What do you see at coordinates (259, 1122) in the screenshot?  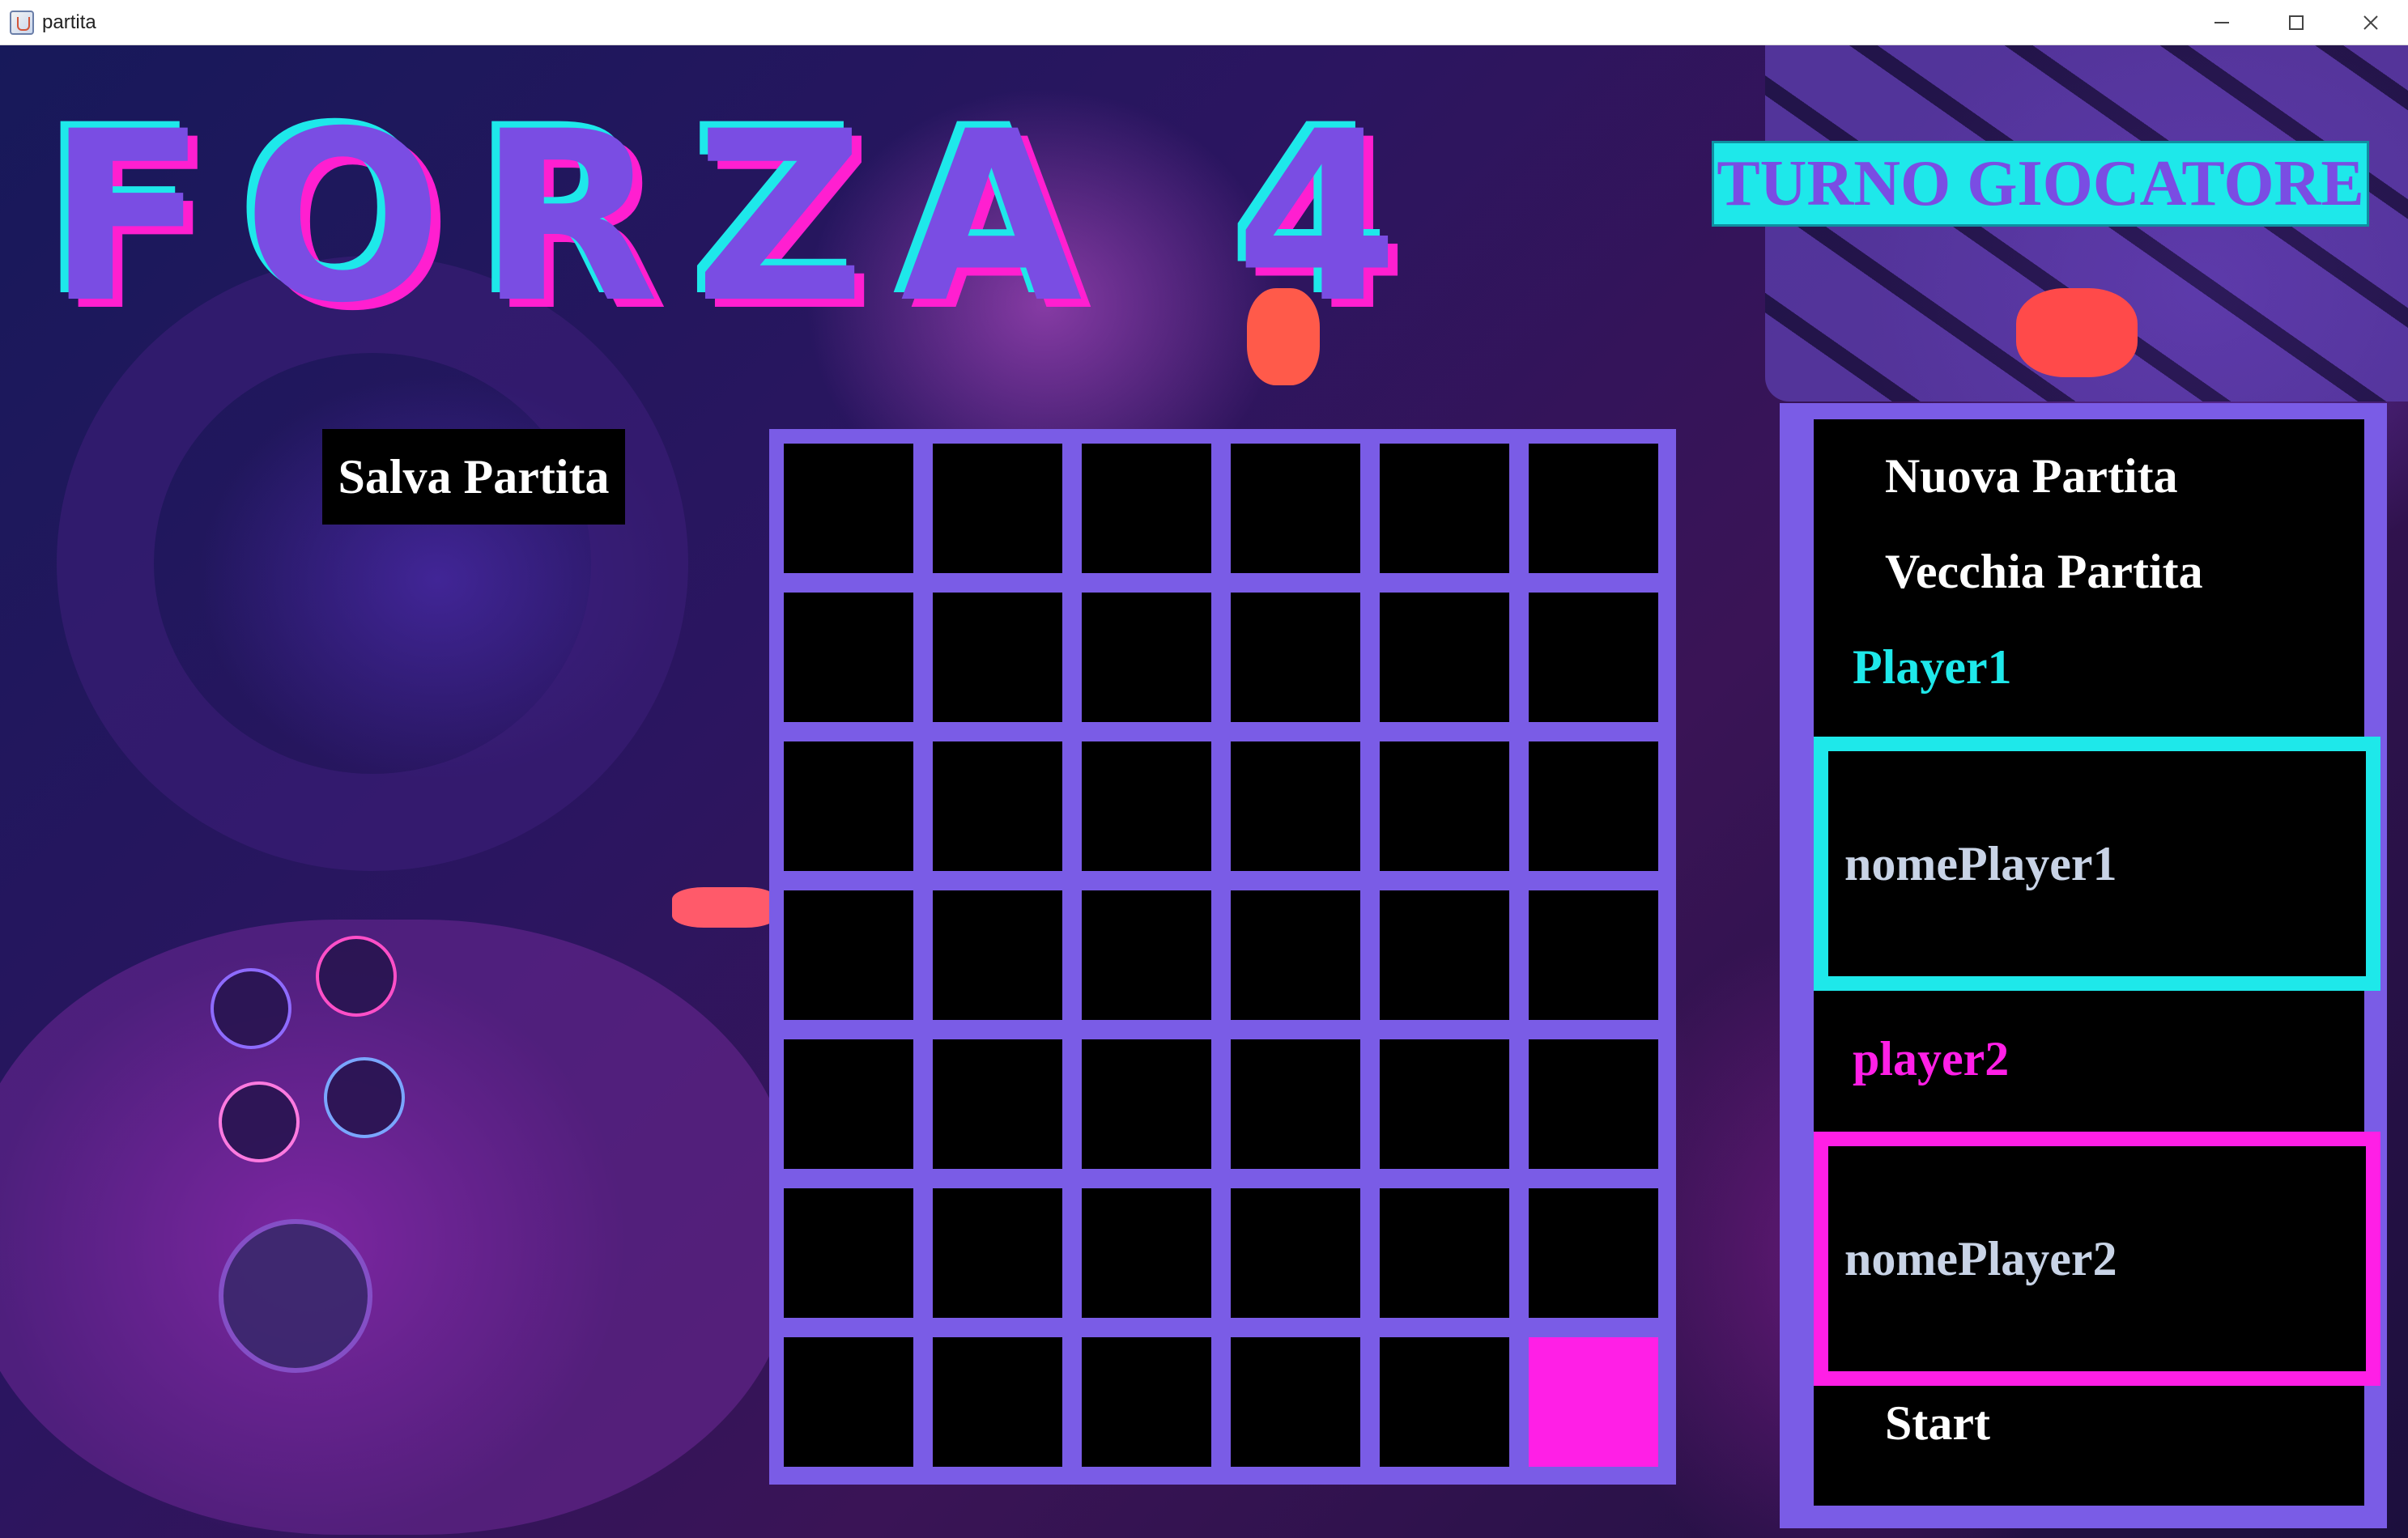 I see `gamepad-button-square` at bounding box center [259, 1122].